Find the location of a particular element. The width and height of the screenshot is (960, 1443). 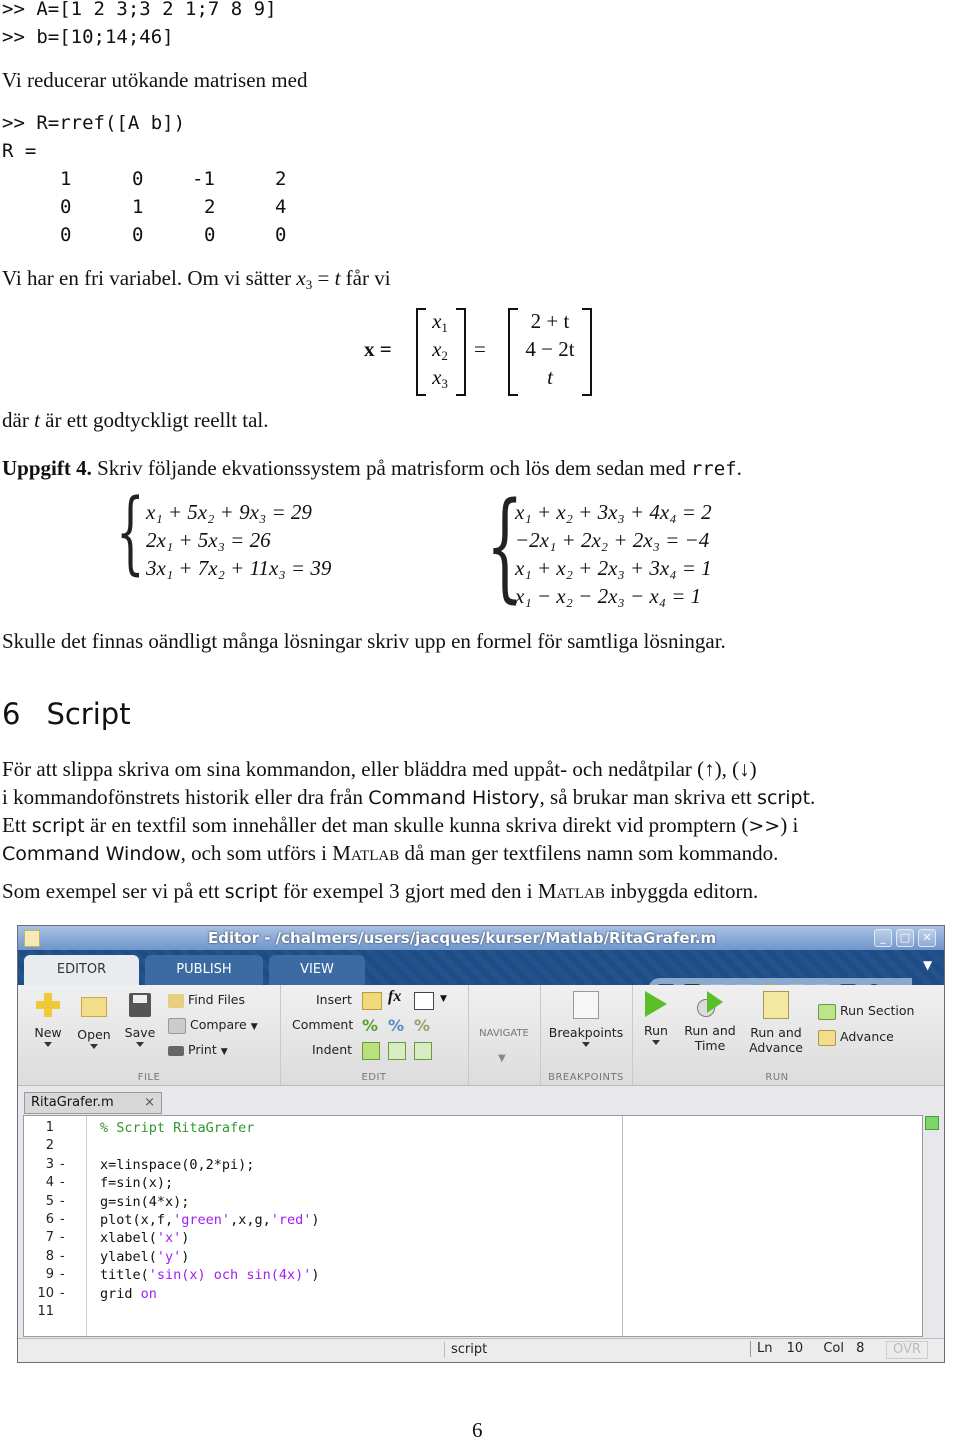

code-comment: % Script RitaGrafer is located at coordinates (177, 1128).